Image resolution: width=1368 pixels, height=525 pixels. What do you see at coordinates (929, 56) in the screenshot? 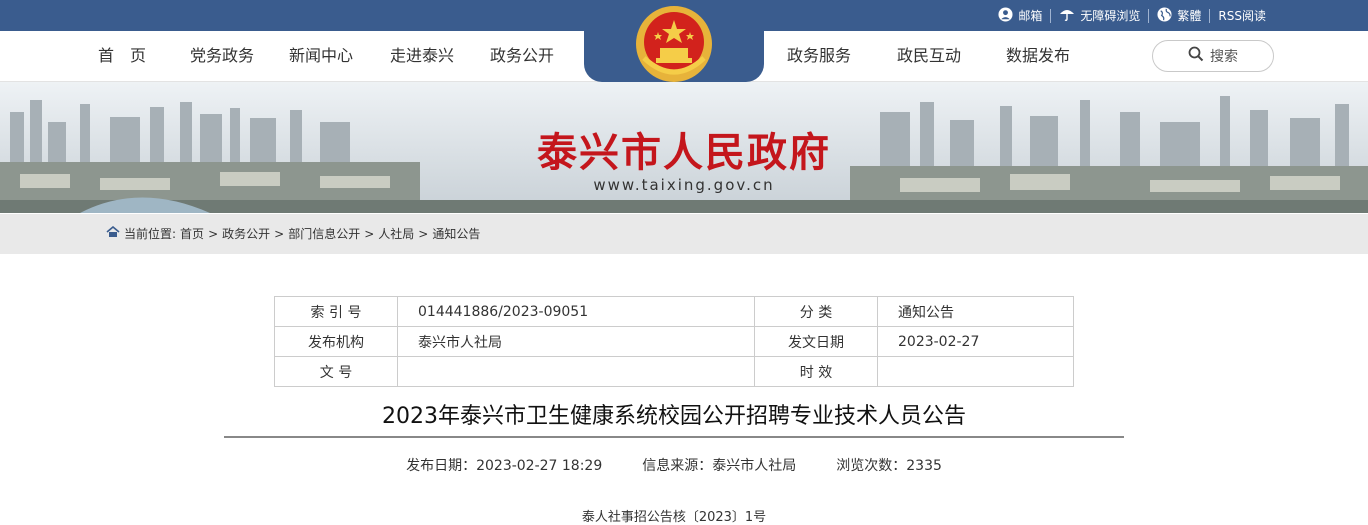
I see `nav-citizen-interaction: 政民互动` at bounding box center [929, 56].